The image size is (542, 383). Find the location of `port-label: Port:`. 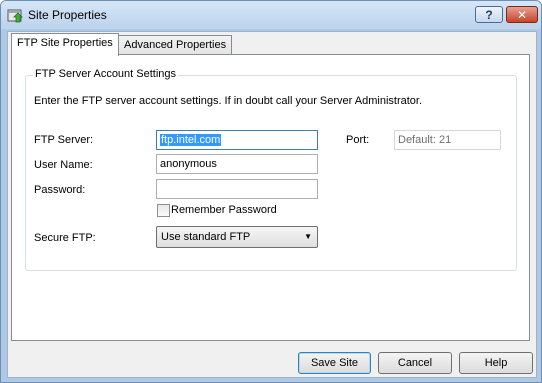

port-label: Port: is located at coordinates (358, 140).